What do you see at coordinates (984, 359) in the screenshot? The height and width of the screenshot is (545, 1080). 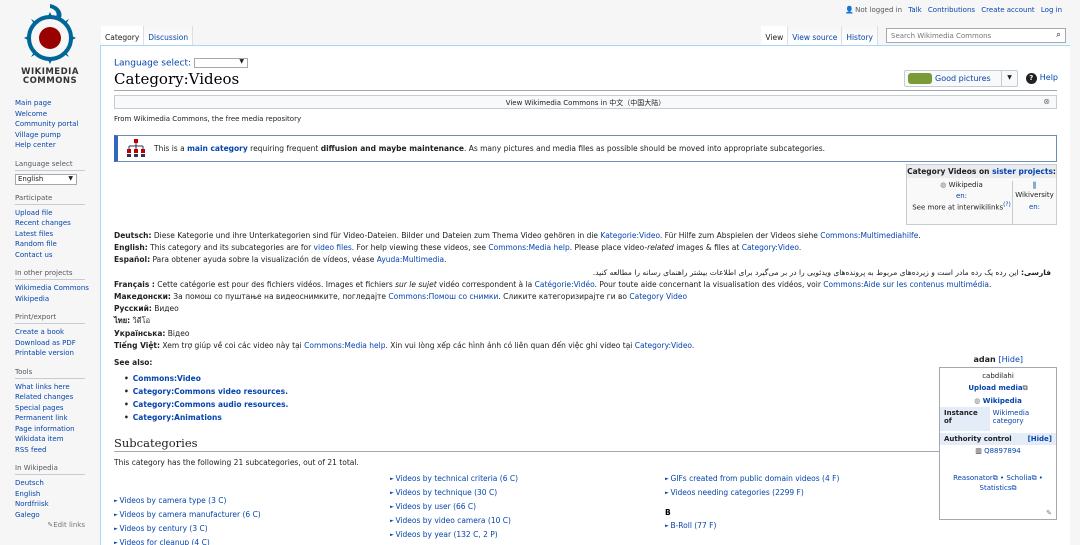 I see `wikidata-infobox-name: adan` at bounding box center [984, 359].